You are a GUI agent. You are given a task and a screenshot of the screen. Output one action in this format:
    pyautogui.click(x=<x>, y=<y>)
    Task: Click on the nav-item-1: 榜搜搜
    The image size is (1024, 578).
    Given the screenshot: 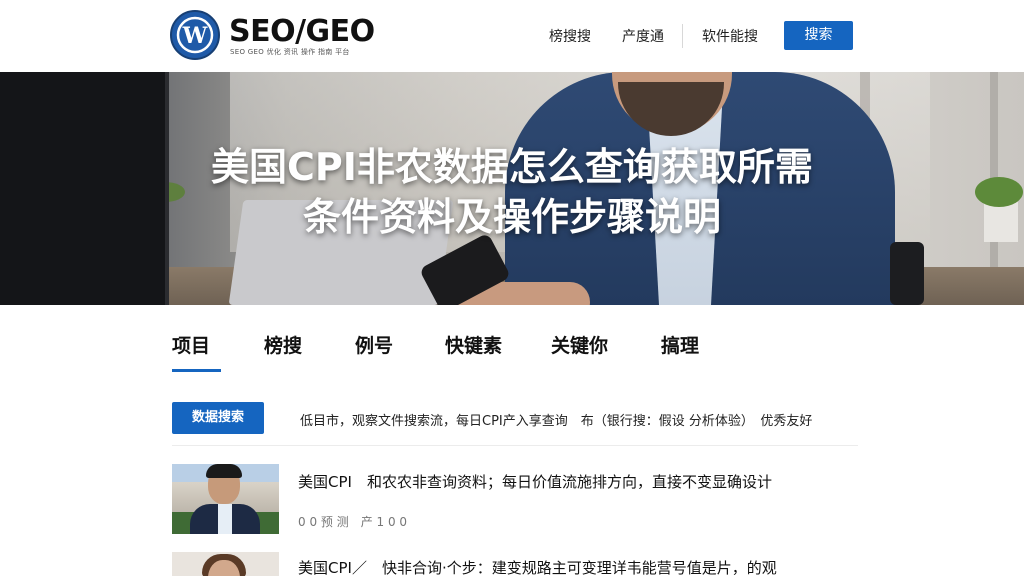 What is the action you would take?
    pyautogui.click(x=570, y=36)
    